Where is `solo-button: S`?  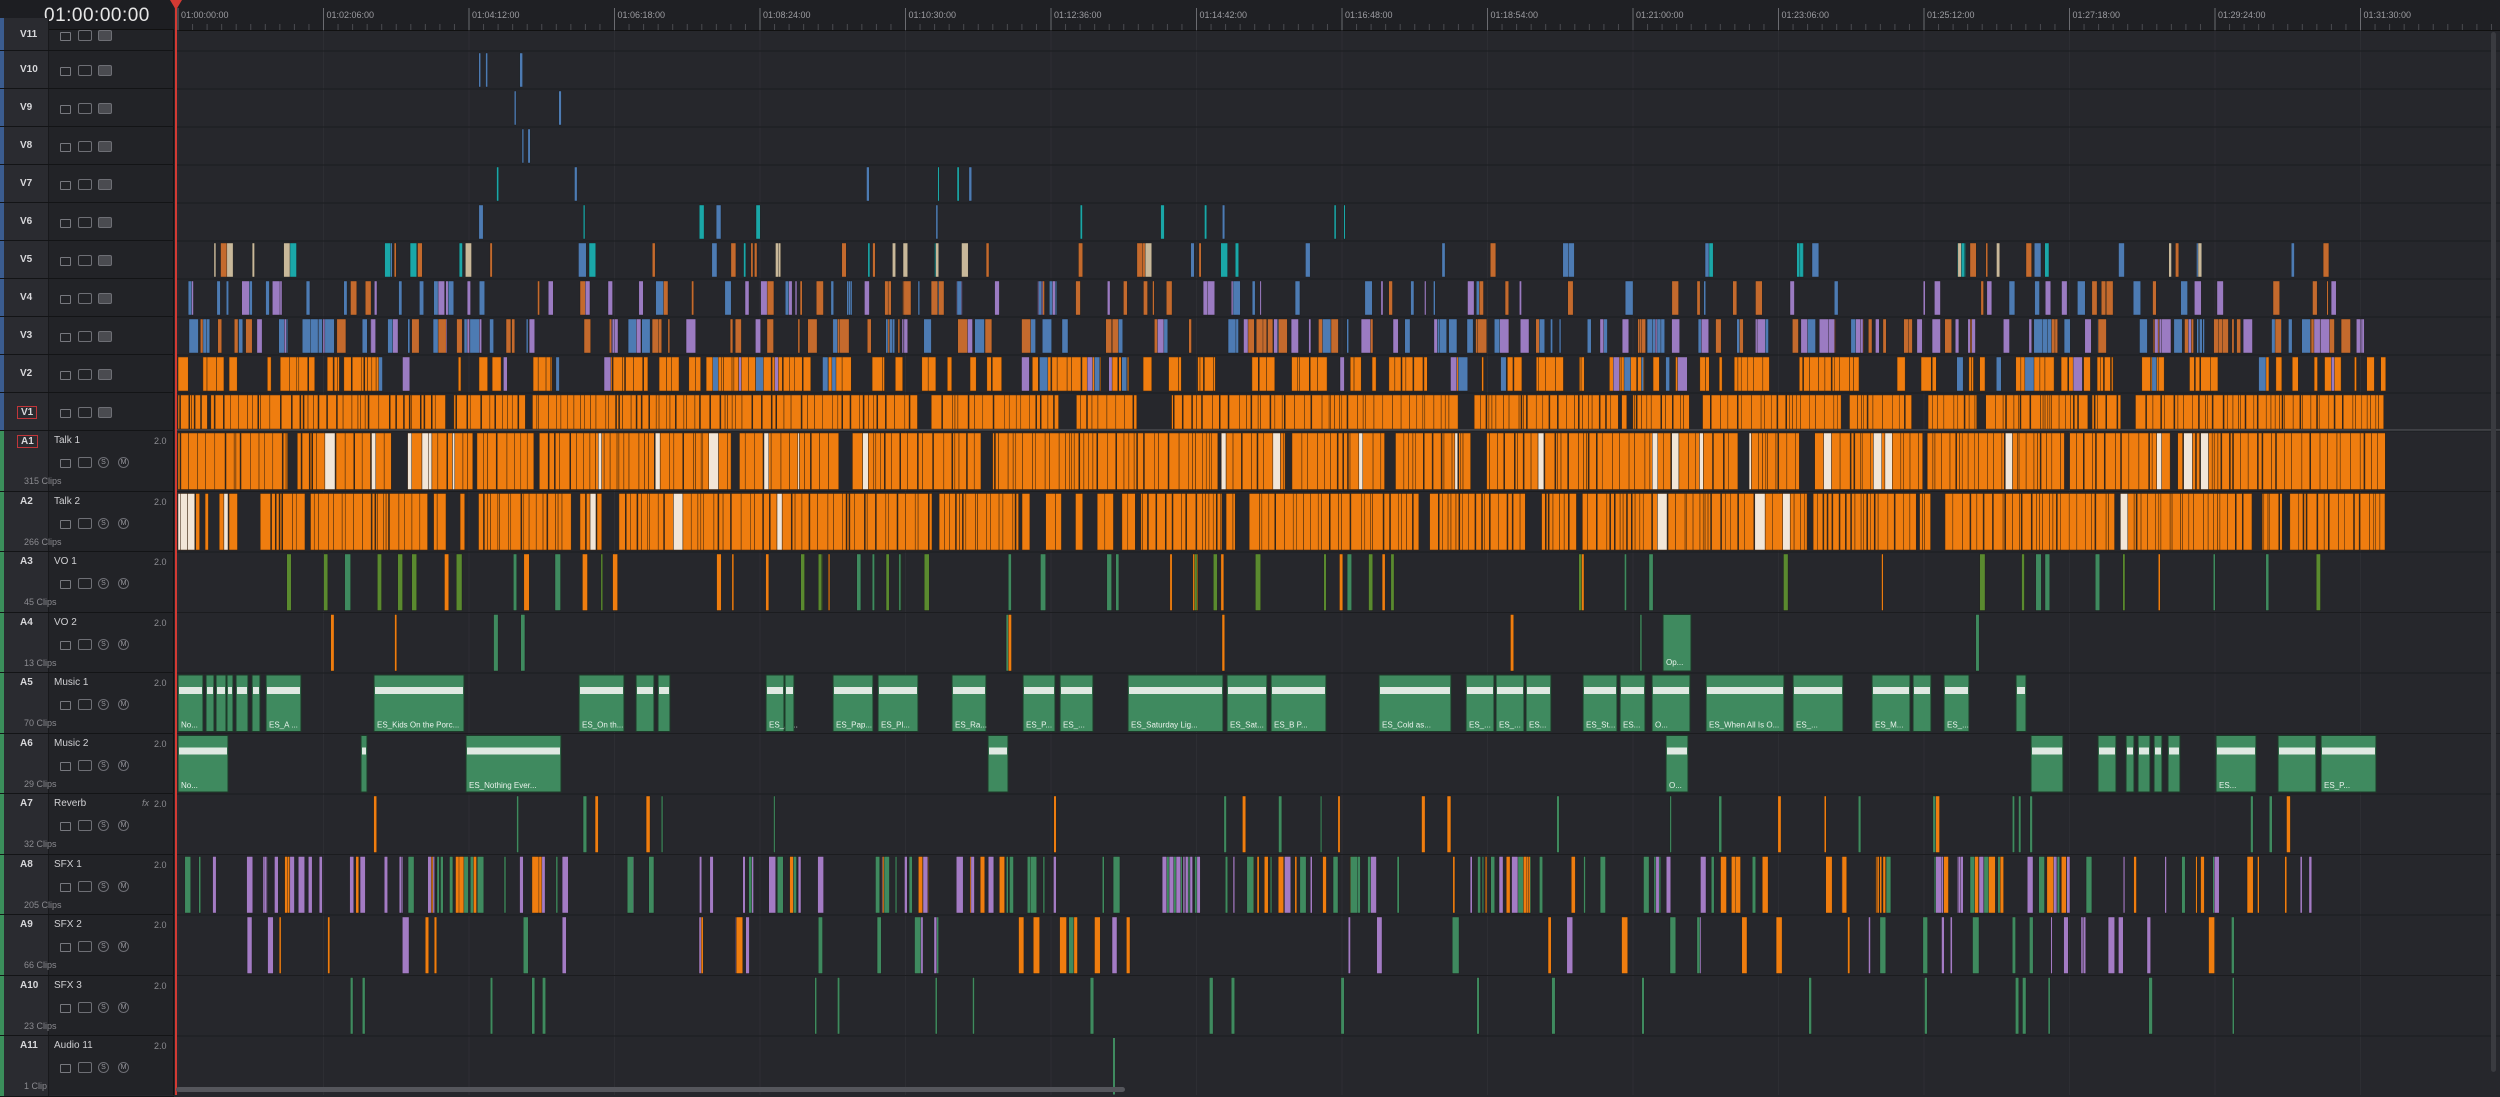 solo-button: S is located at coordinates (103, 946).